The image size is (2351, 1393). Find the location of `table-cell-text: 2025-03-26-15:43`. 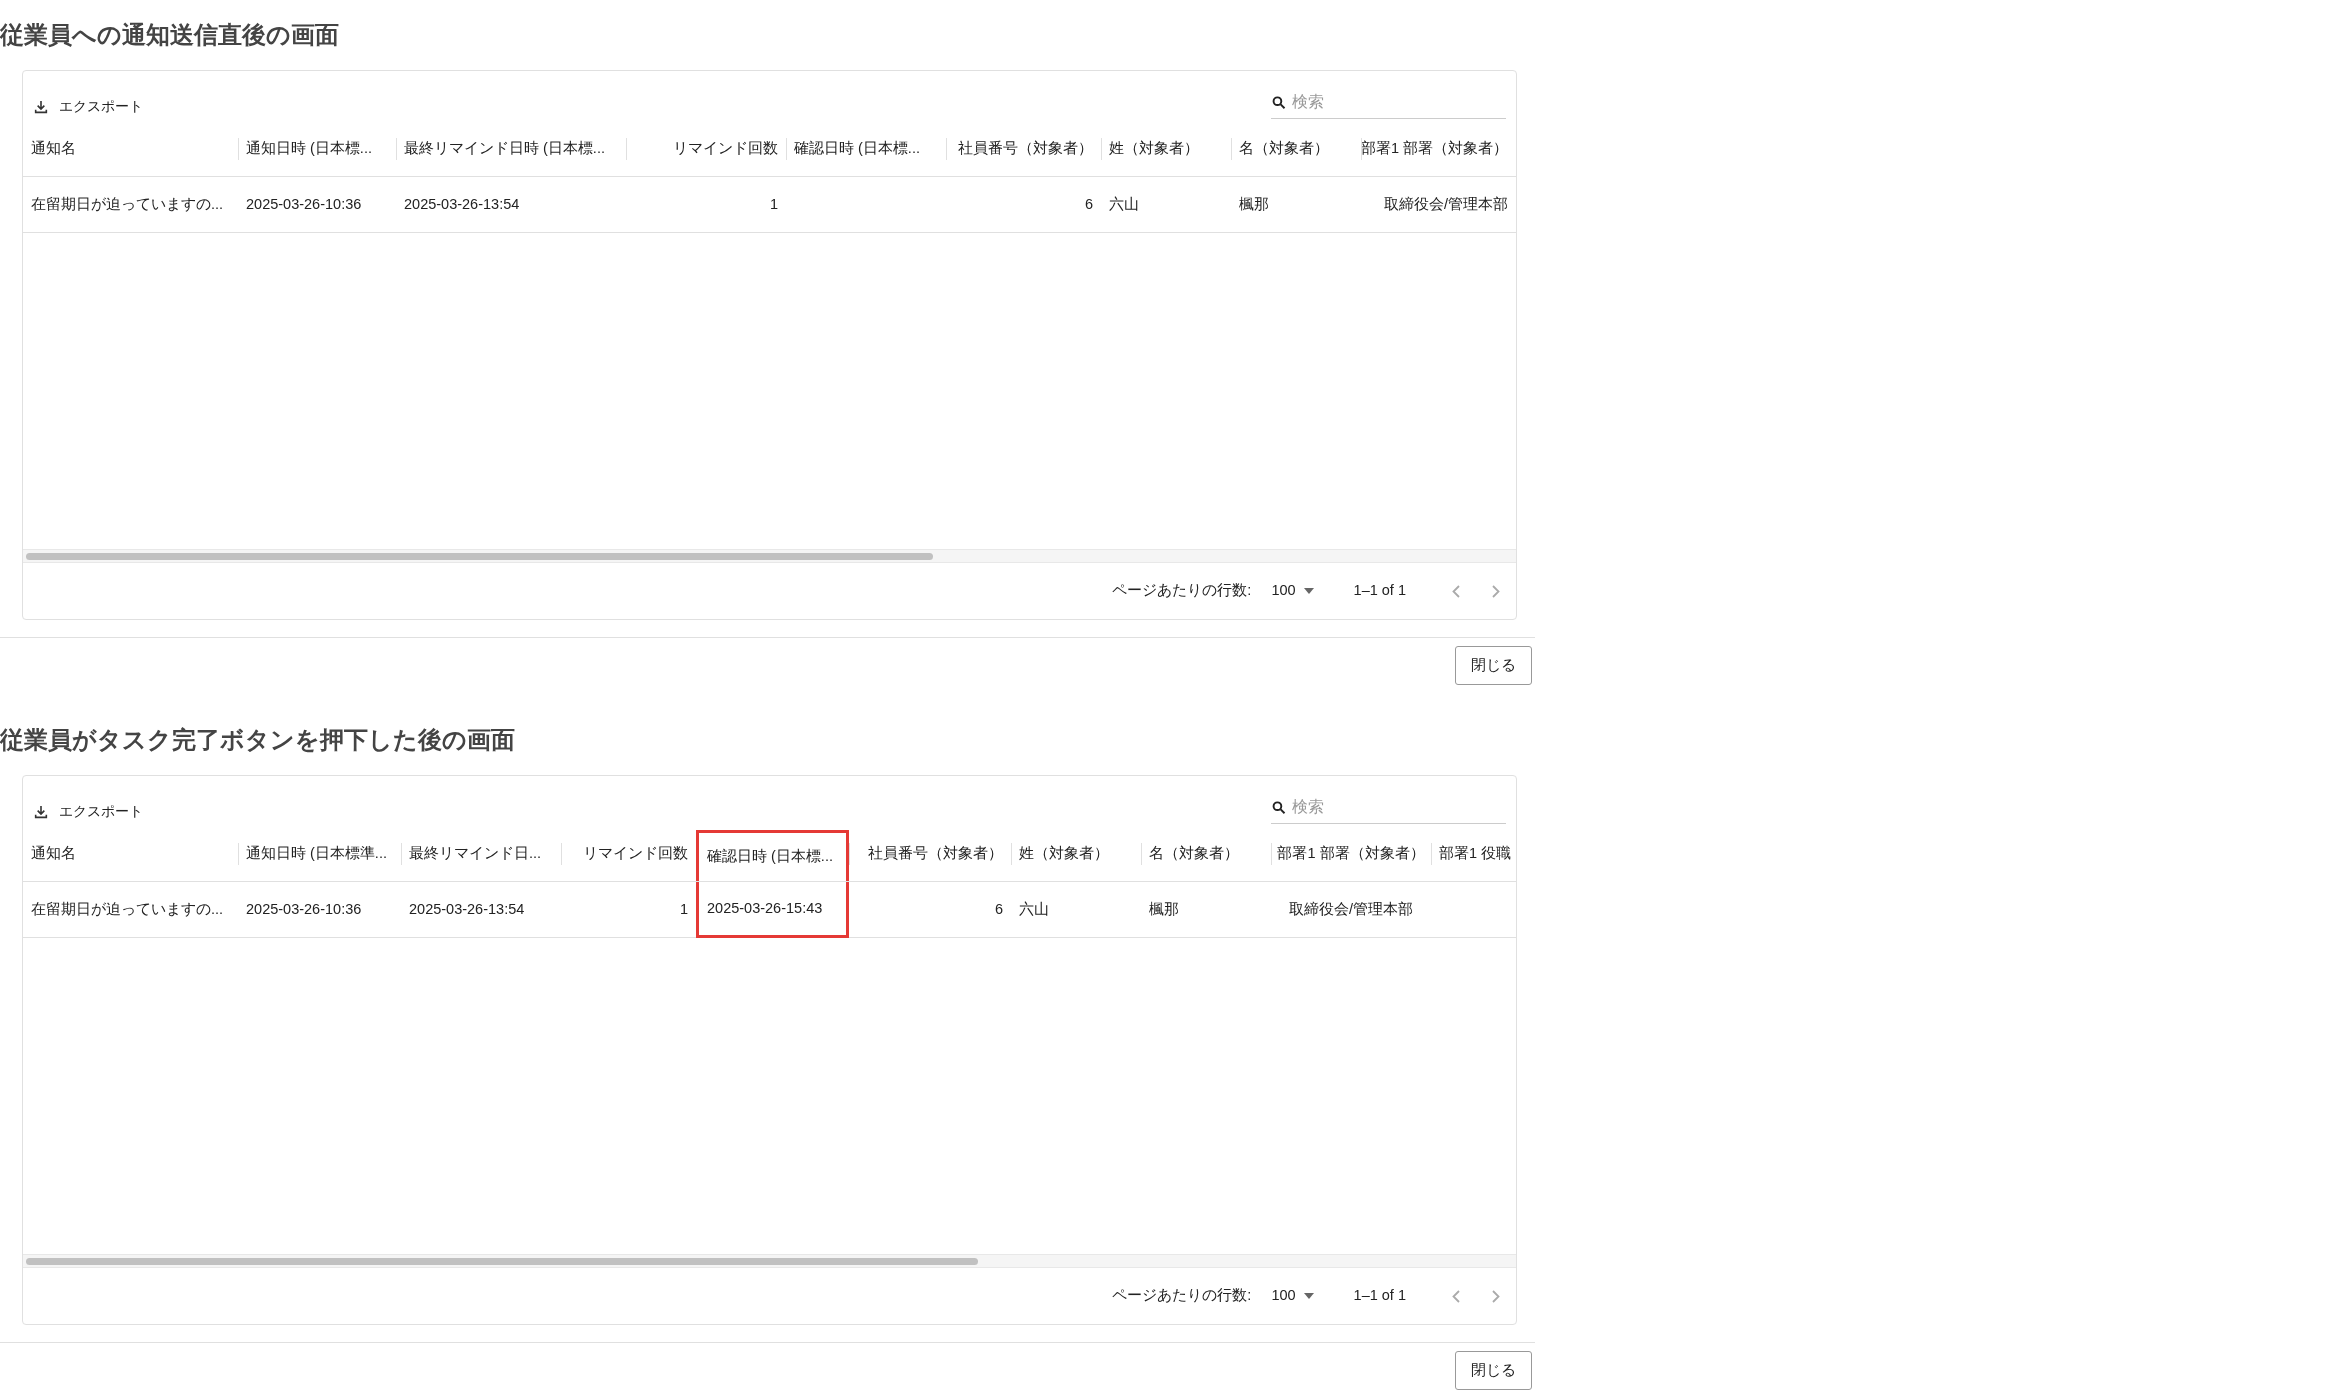

table-cell-text: 2025-03-26-15:43 is located at coordinates (765, 908).